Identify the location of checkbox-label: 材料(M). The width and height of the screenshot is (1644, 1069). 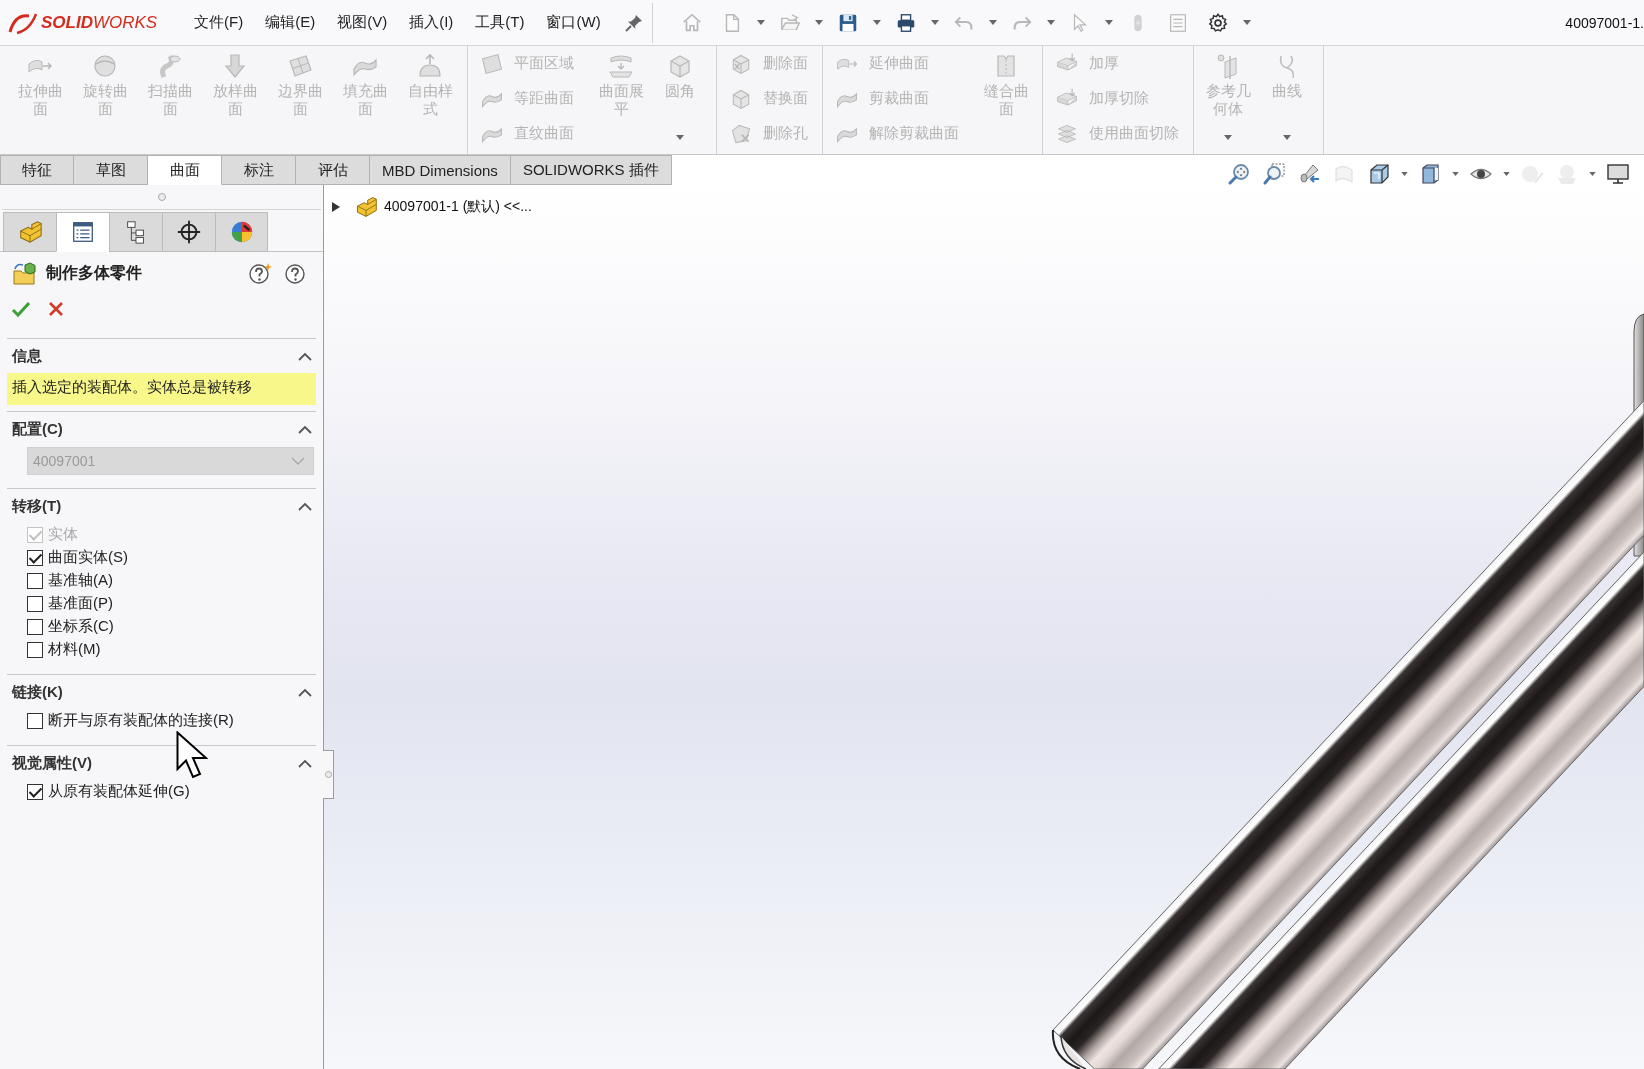
(74, 649).